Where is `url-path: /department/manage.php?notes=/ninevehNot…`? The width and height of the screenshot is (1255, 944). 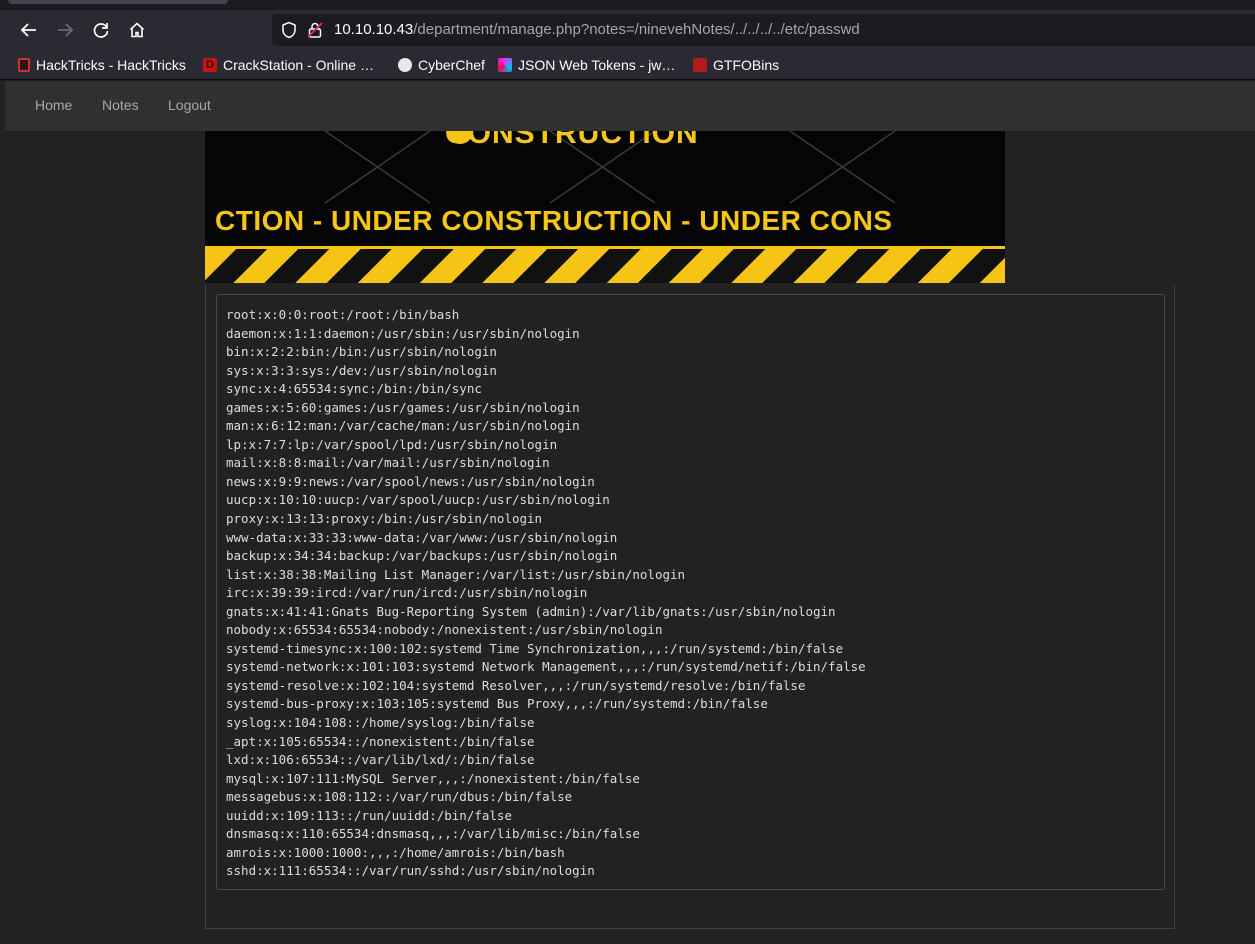 url-path: /department/manage.php?notes=/ninevehNot… is located at coordinates (636, 29).